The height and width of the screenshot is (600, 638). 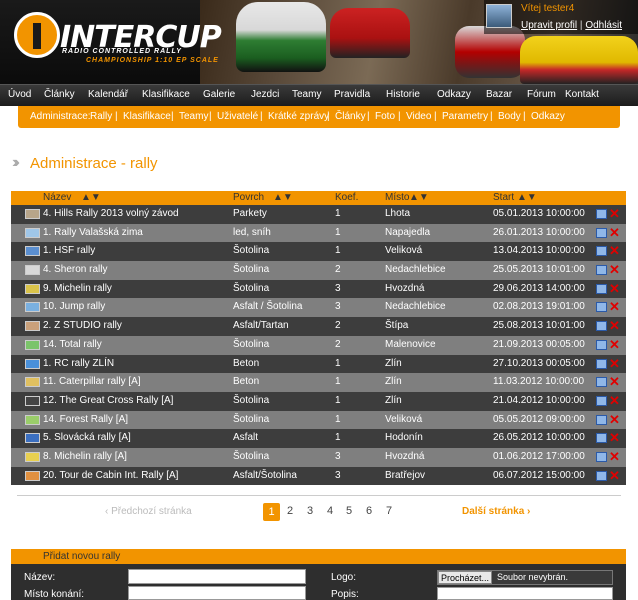 I want to click on rally-name: 10. Jump rally, so click(x=74, y=306).